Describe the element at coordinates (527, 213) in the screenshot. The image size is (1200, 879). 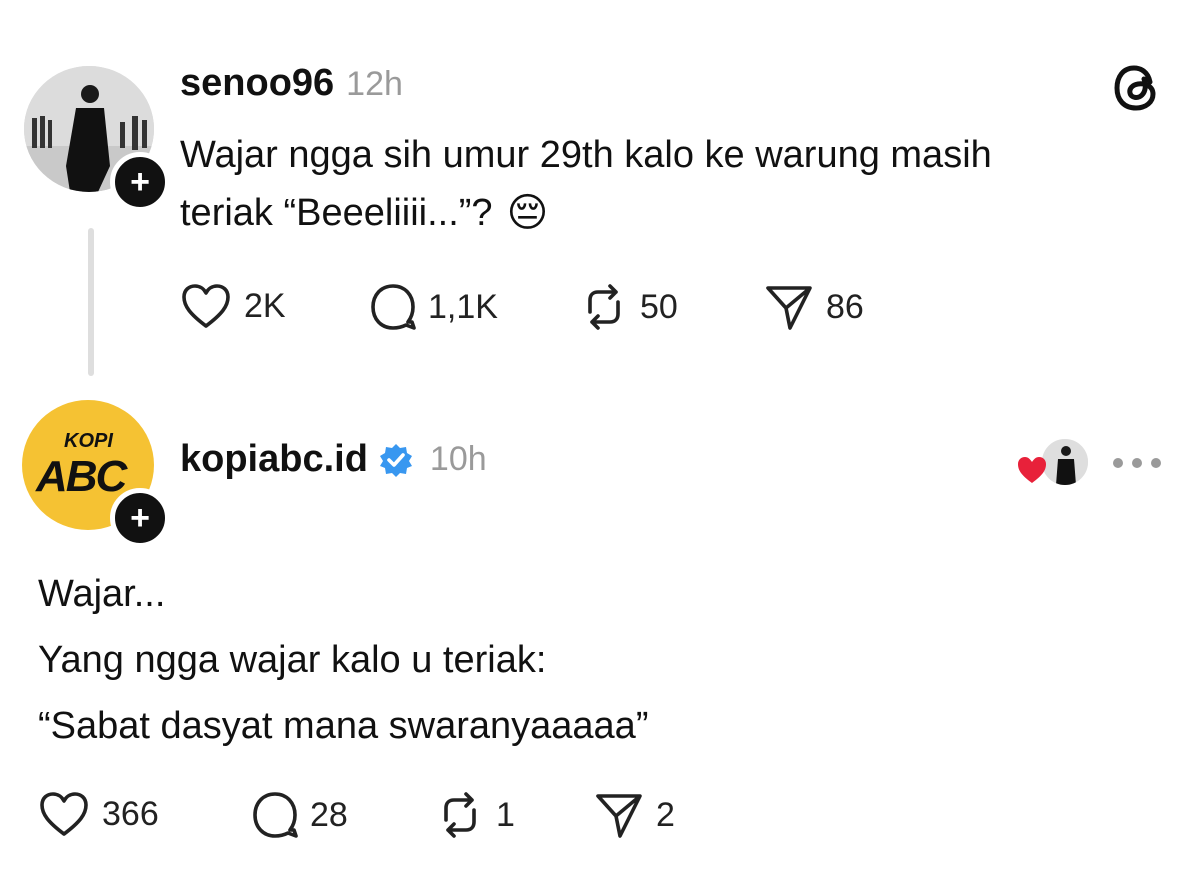
I see `pensive-face-emoji: 😔` at that location.